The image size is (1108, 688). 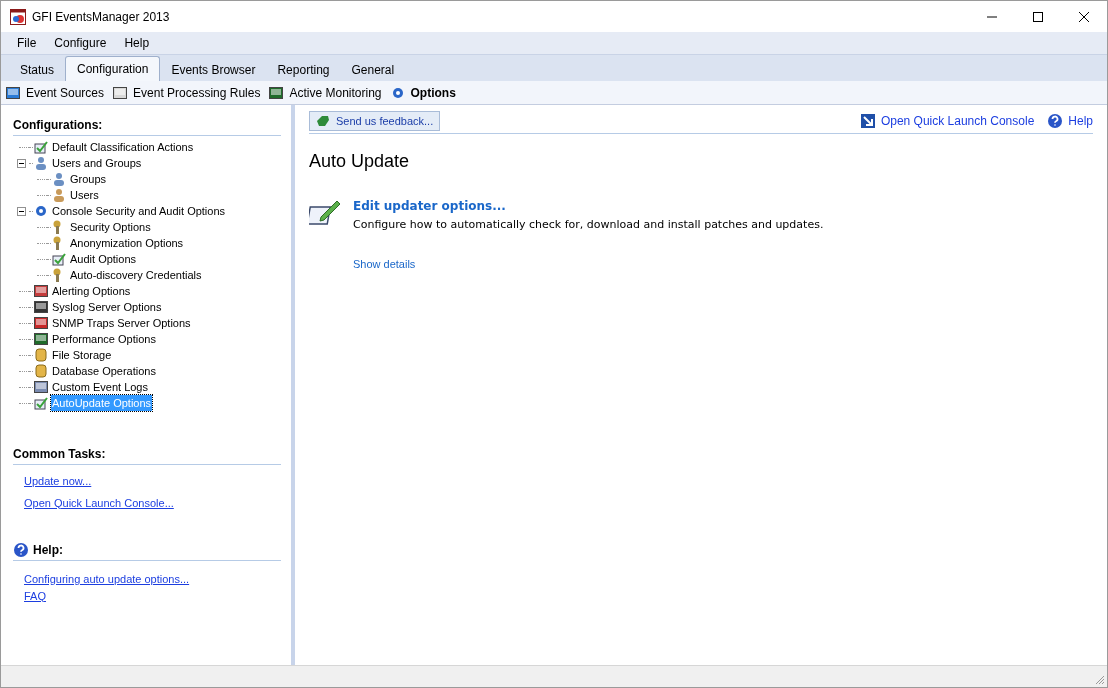 I want to click on tree-item: Default Classification Actions, so click(x=123, y=147).